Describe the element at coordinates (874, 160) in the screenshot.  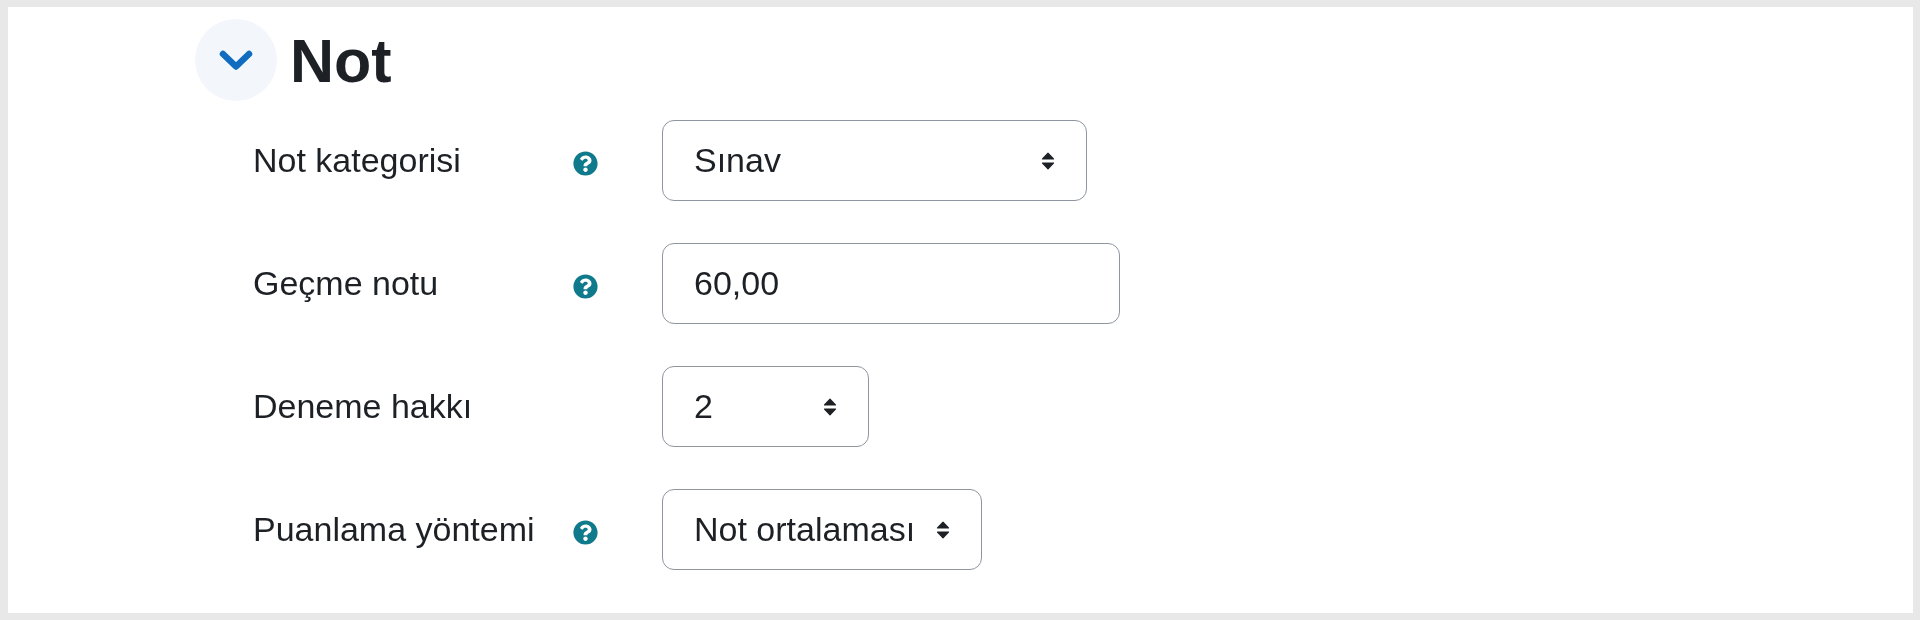
I see `dropdown: Sınav` at that location.